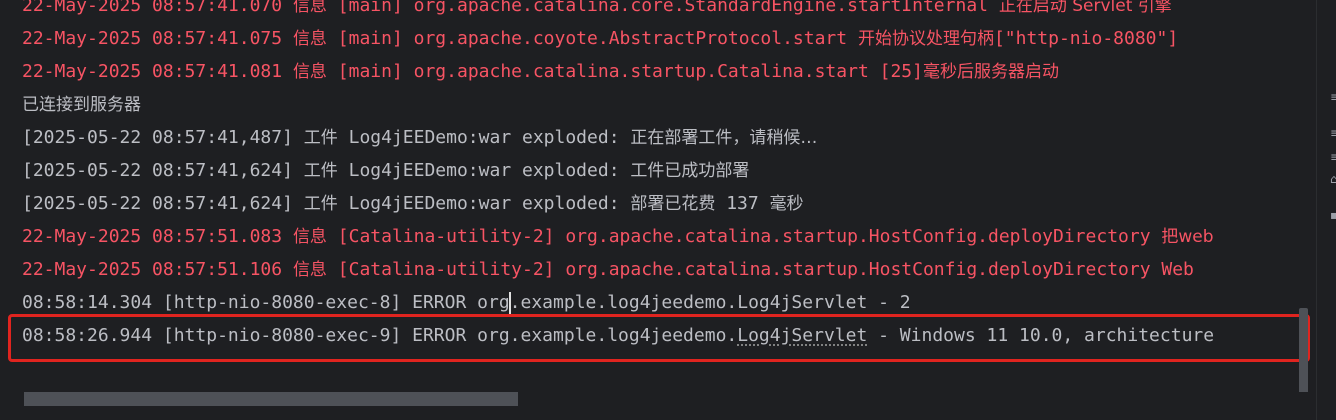 Image resolution: width=1336 pixels, height=420 pixels. What do you see at coordinates (667, 104) in the screenshot?
I see `console-line: 已连接到服务器` at bounding box center [667, 104].